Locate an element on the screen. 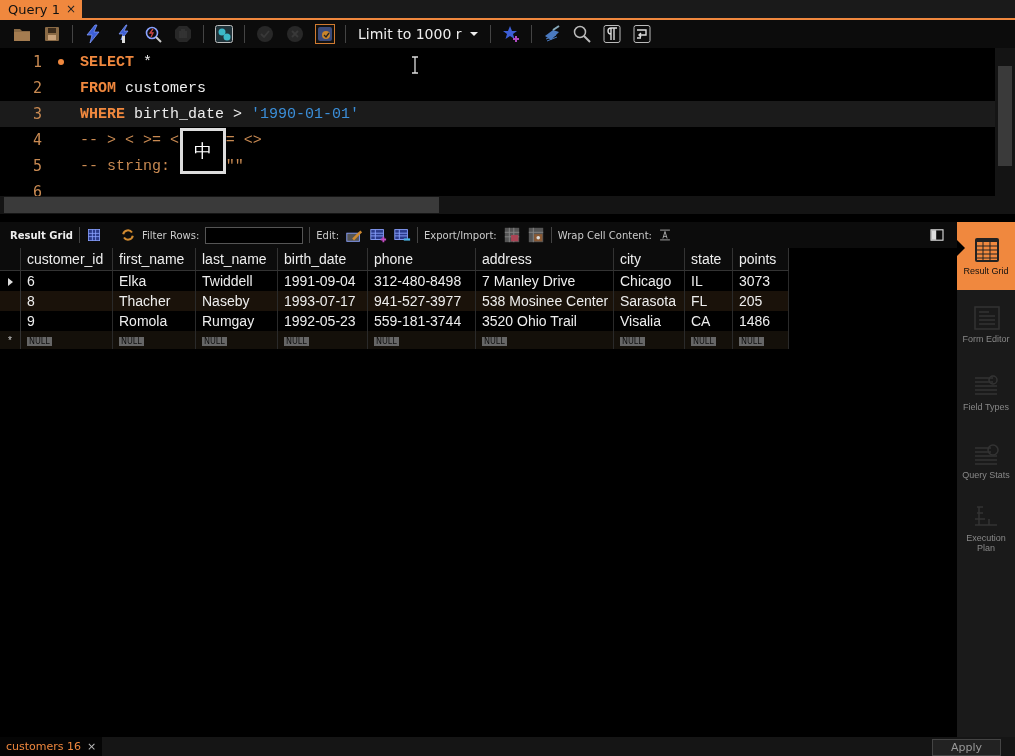 The height and width of the screenshot is (756, 1015). text-cursor-icon is located at coordinates (415, 65).